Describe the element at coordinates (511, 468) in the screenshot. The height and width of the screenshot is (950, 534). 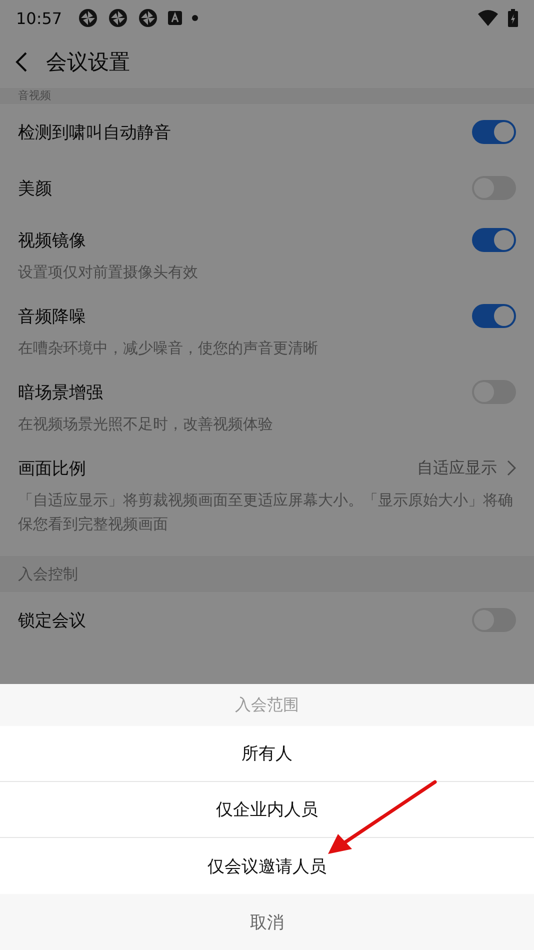
I see `chevron-right-icon` at that location.